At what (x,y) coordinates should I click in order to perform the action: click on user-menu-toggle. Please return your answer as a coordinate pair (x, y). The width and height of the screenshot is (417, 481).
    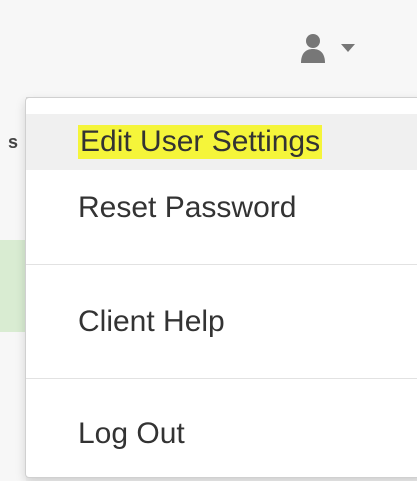
    Looking at the image, I should click on (341, 48).